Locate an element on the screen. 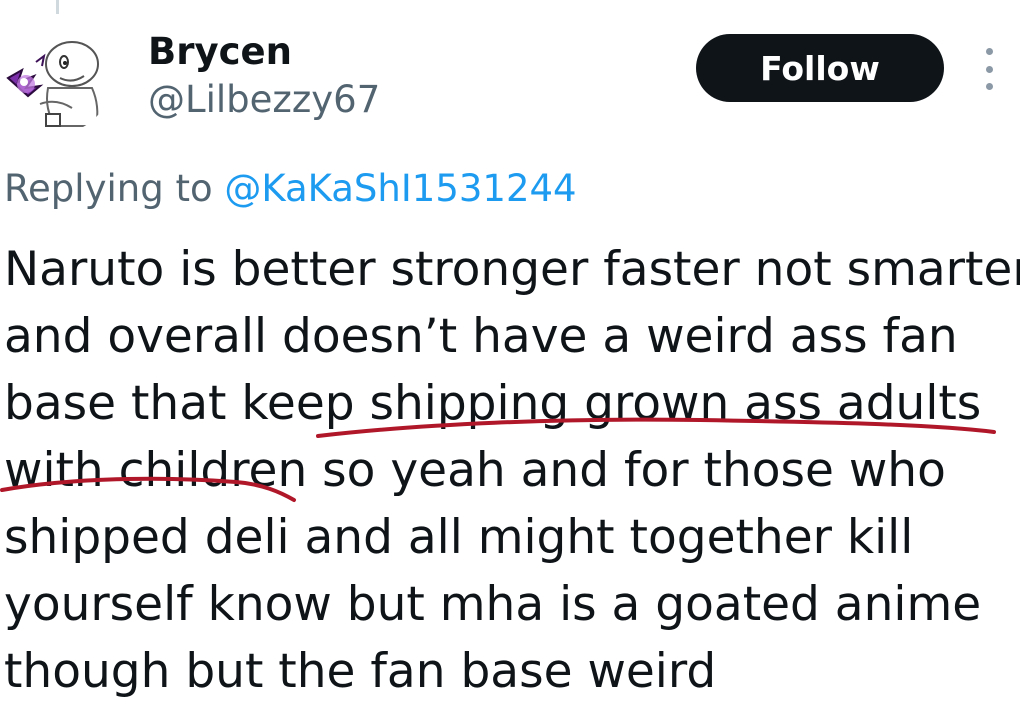 The width and height of the screenshot is (1020, 713). thread-connector-line is located at coordinates (57, 7).